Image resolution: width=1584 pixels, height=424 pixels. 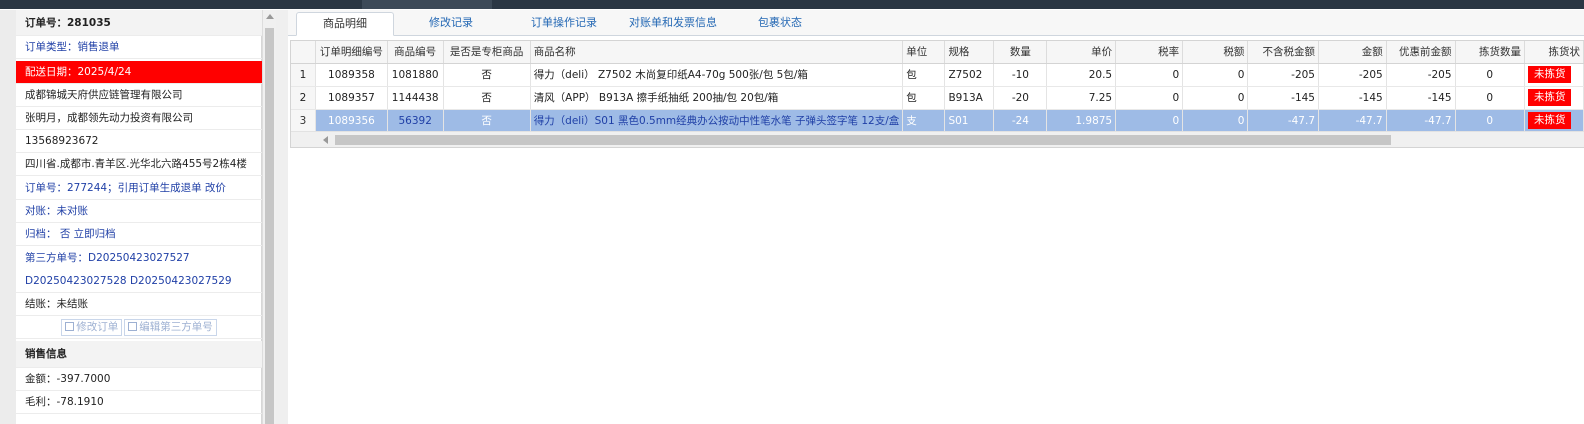 What do you see at coordinates (176, 326) in the screenshot?
I see `edit-third-party-label: 编辑第三方单号` at bounding box center [176, 326].